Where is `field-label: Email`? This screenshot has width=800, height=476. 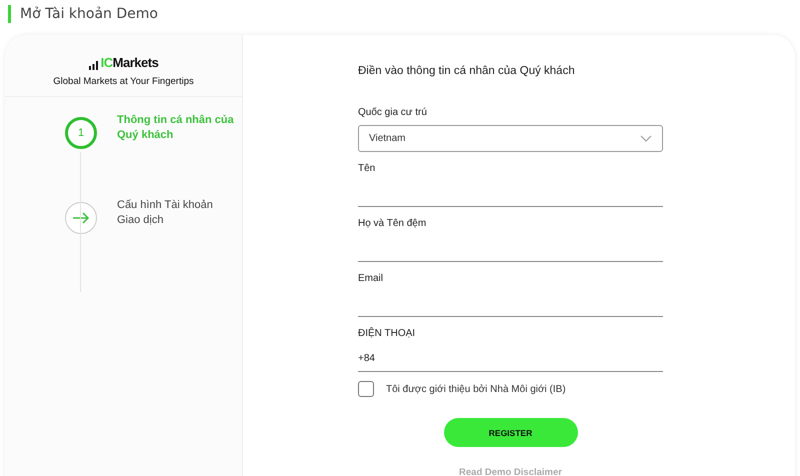
field-label: Email is located at coordinates (371, 278).